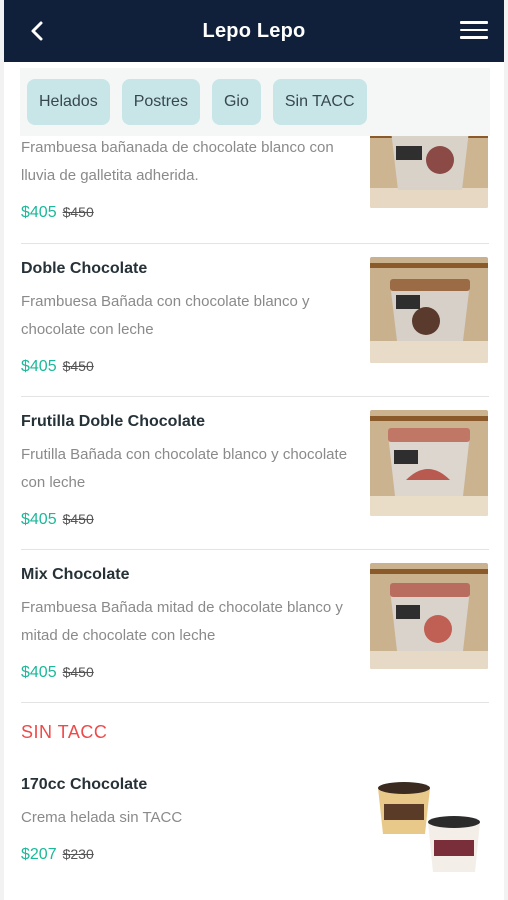 This screenshot has height=900, width=508. I want to click on category-chip-postres: Postres, so click(160, 102).